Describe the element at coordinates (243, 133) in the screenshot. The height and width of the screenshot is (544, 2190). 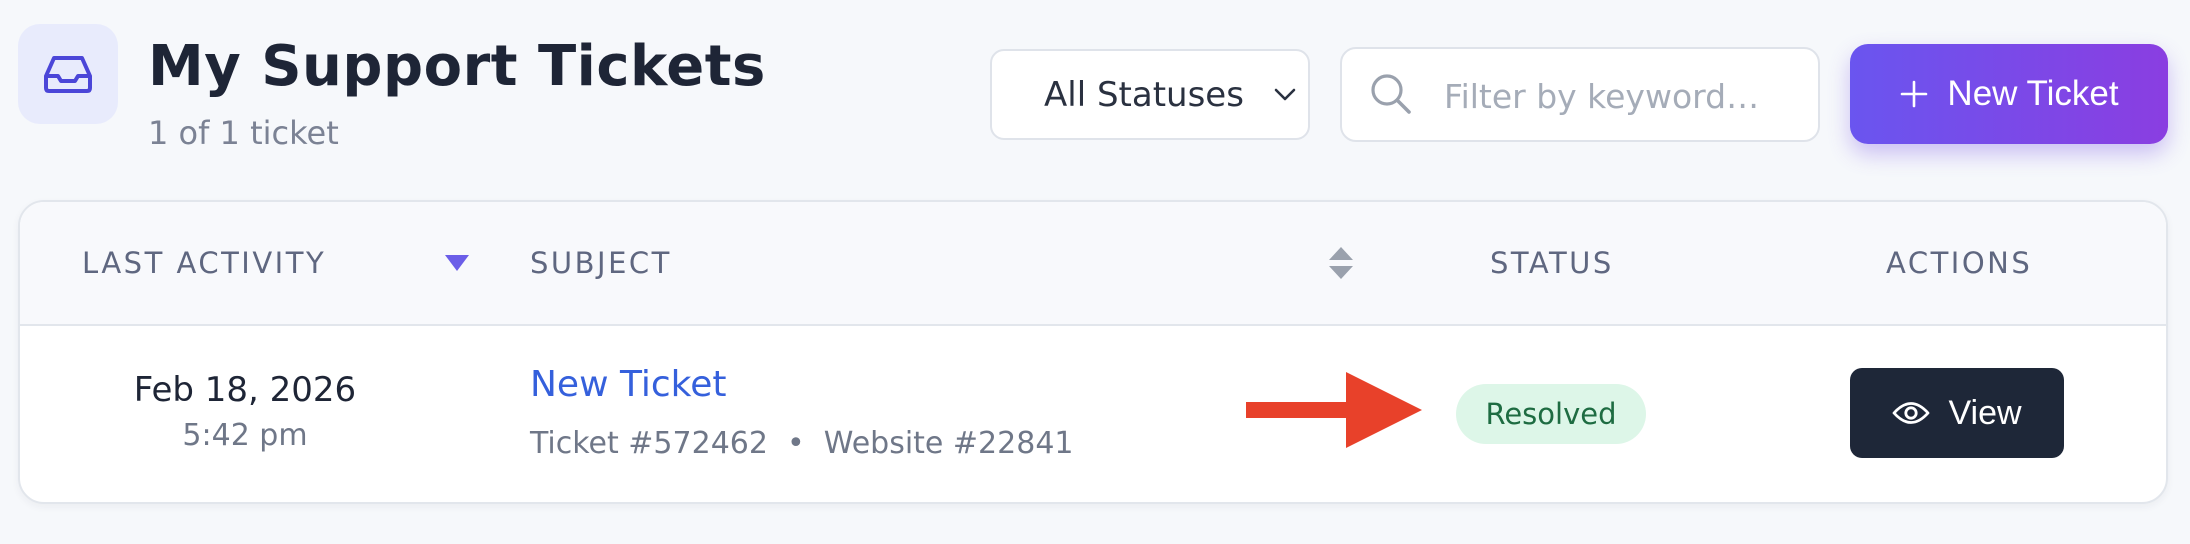
I see `ticket-count: 1 of 1 ticket` at that location.